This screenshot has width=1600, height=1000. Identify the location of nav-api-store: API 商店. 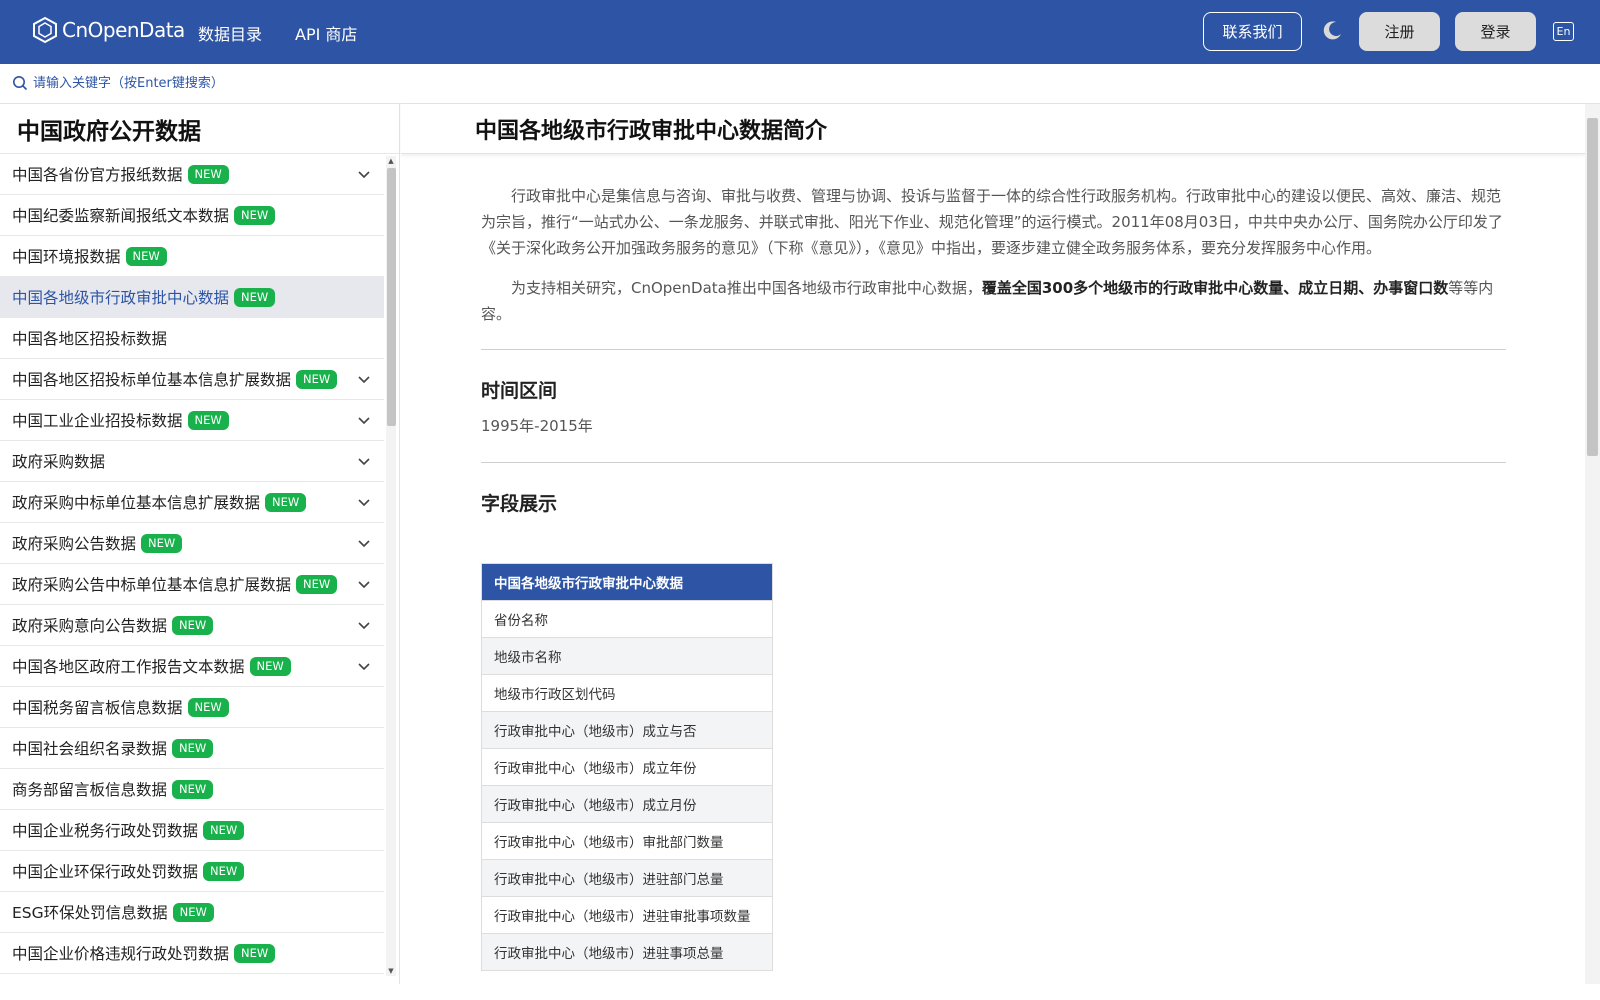
(326, 33).